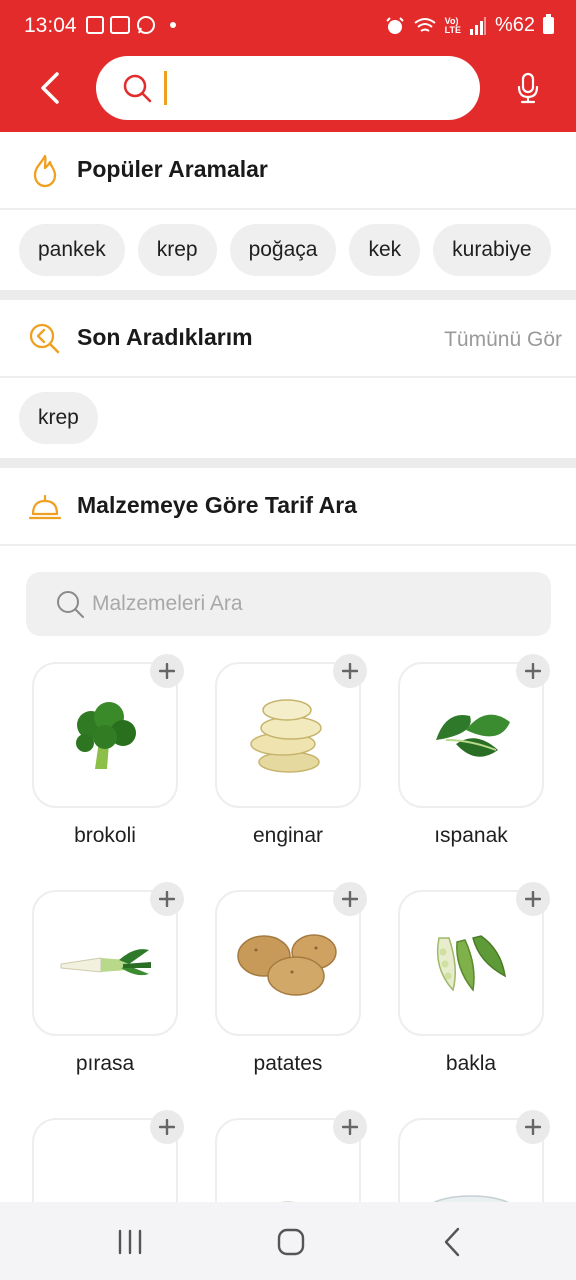 The width and height of the screenshot is (576, 1280). I want to click on system-nav-bar, so click(288, 1241).